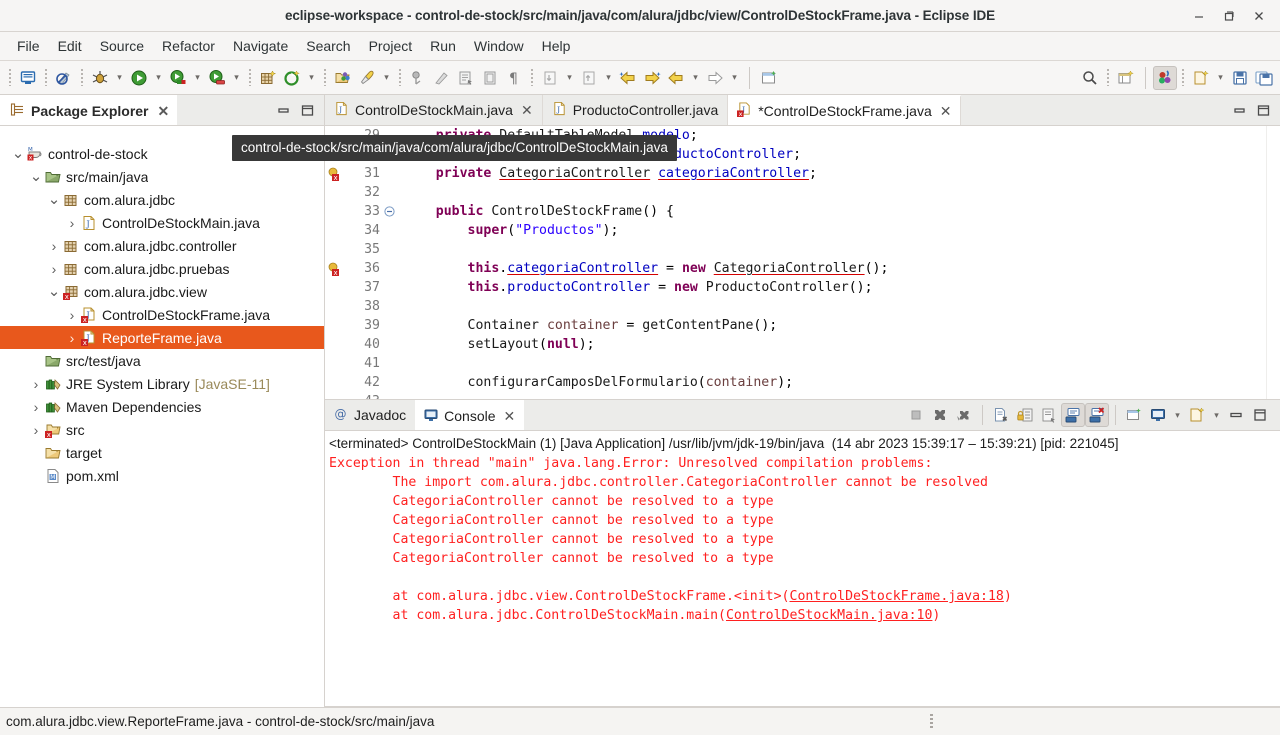 The image size is (1280, 735). I want to click on external-tools-icon, so click(292, 78).